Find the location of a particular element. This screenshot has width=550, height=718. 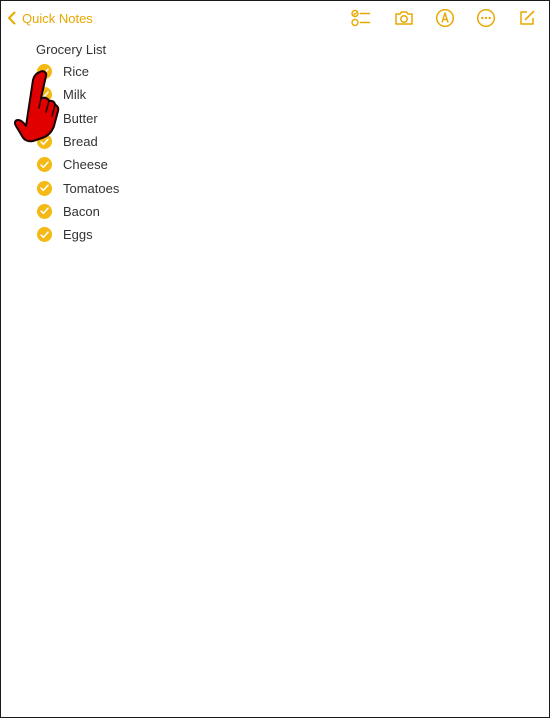

checklist-icon is located at coordinates (361, 18).